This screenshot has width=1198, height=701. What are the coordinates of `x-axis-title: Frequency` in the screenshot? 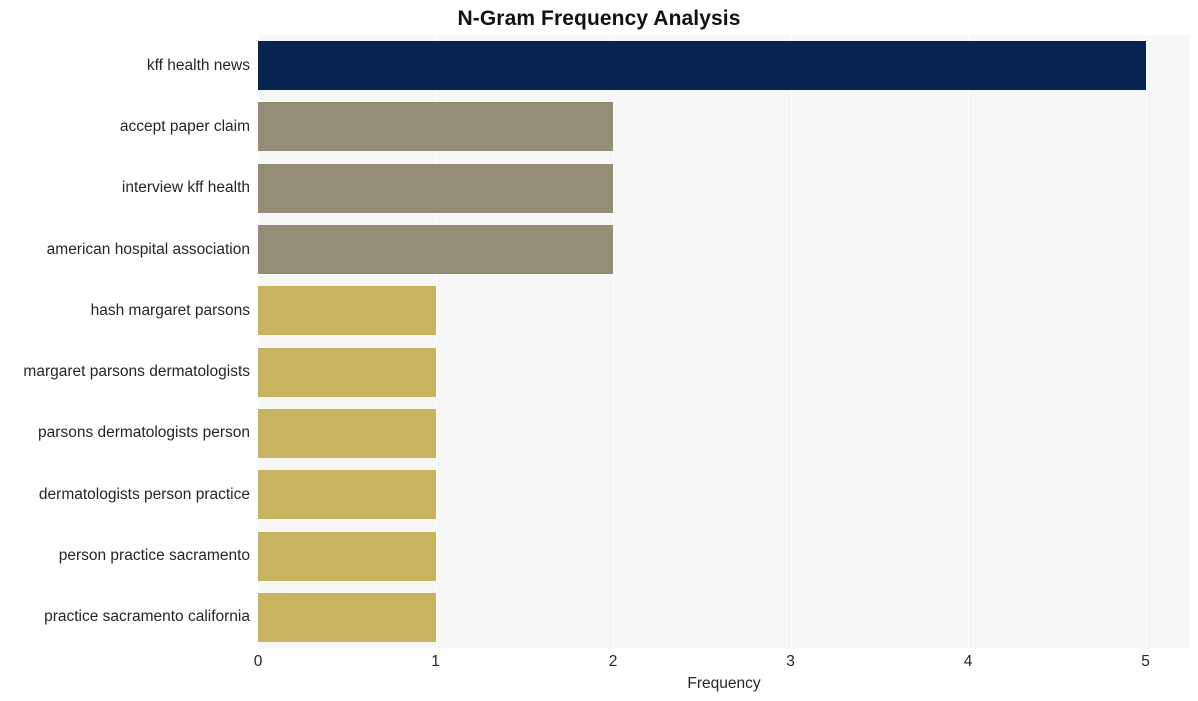 It's located at (724, 683).